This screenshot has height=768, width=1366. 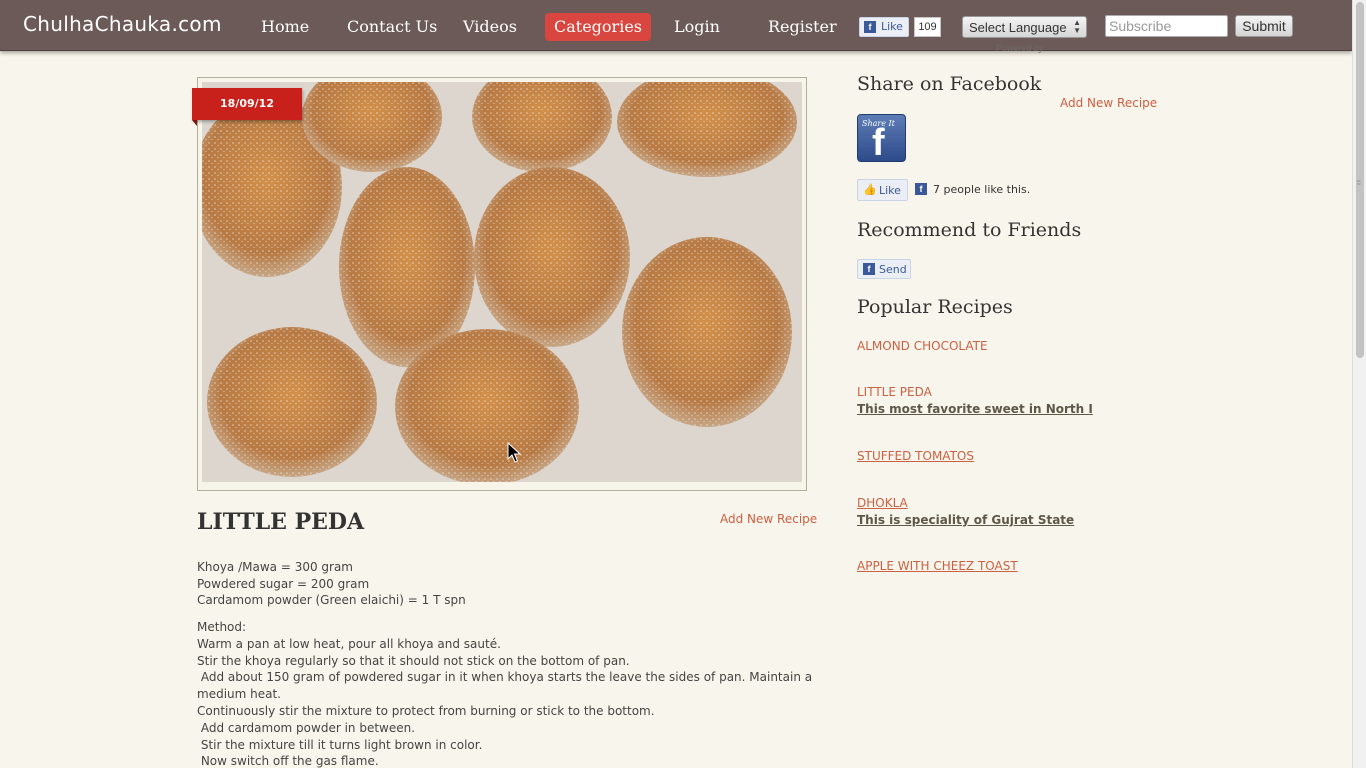 I want to click on like-count-badge: 109, so click(x=927, y=27).